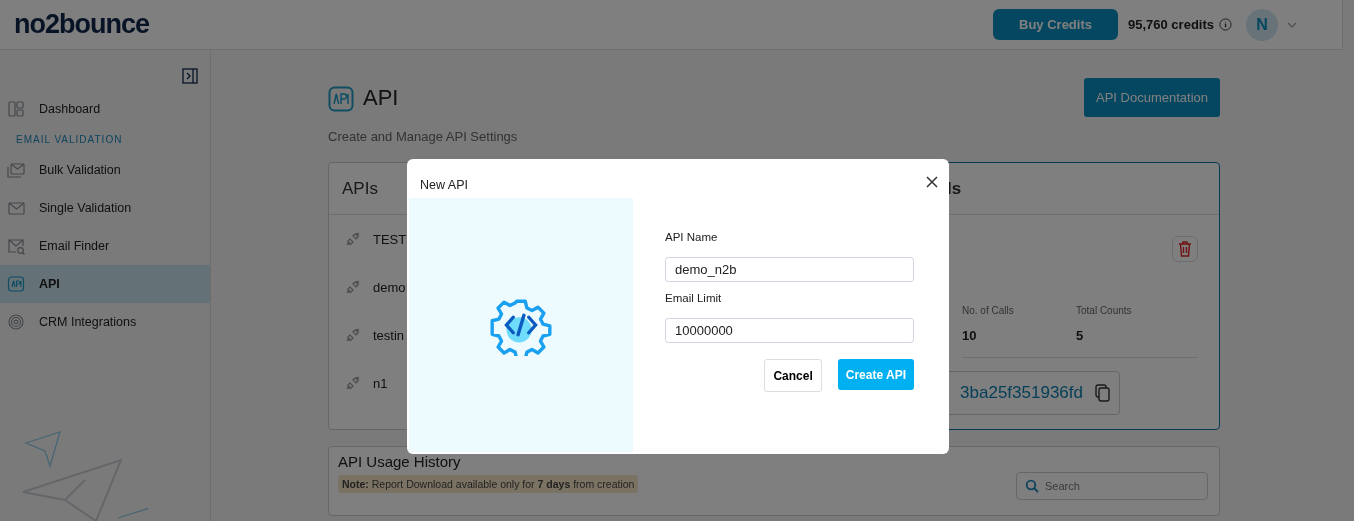 The image size is (1354, 521). Describe the element at coordinates (1080, 335) in the screenshot. I see `stat-value: 5` at that location.